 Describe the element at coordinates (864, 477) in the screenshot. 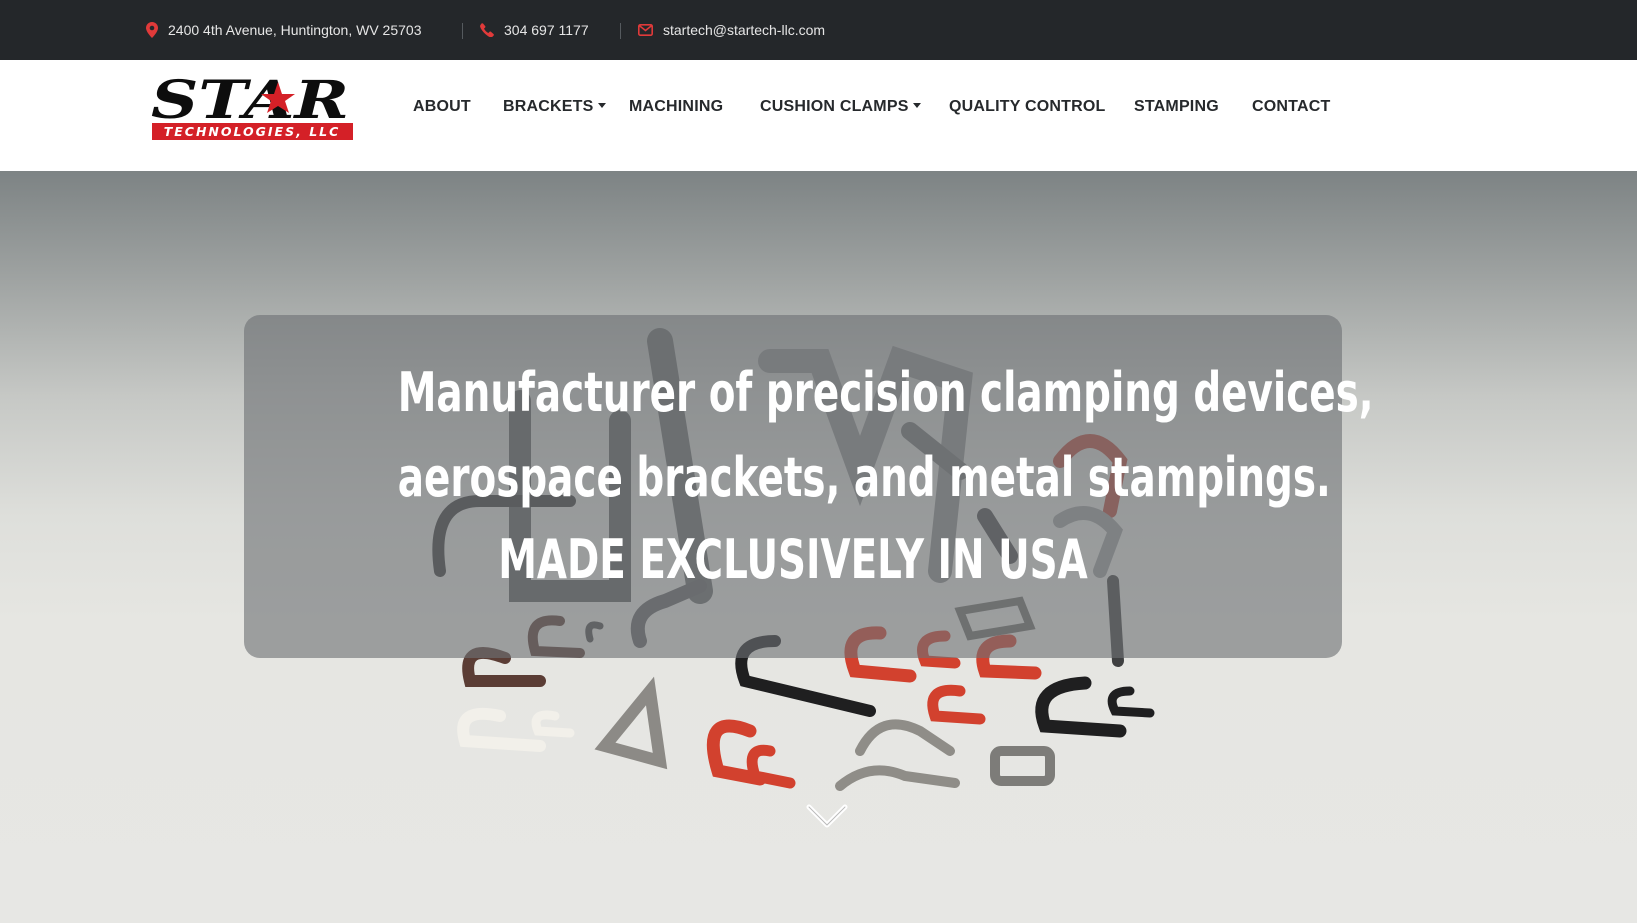

I see `hero-headline-line2: aerospace brackets, and metal stampings.` at that location.